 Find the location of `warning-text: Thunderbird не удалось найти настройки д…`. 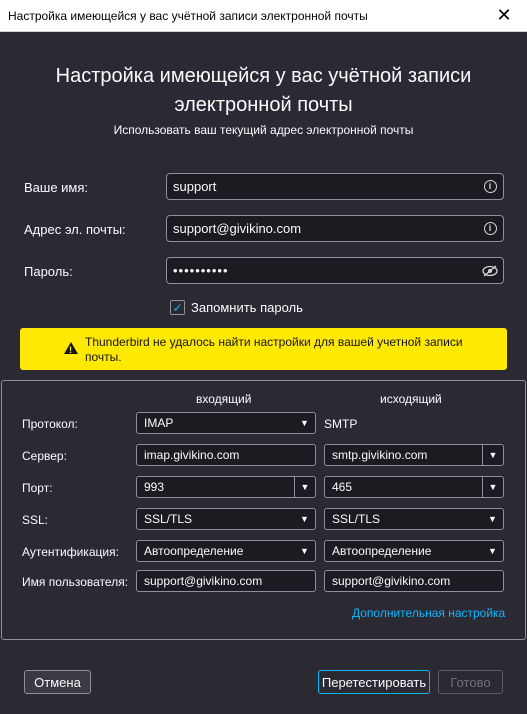

warning-text: Thunderbird не удалось найти настройки д… is located at coordinates (274, 349).